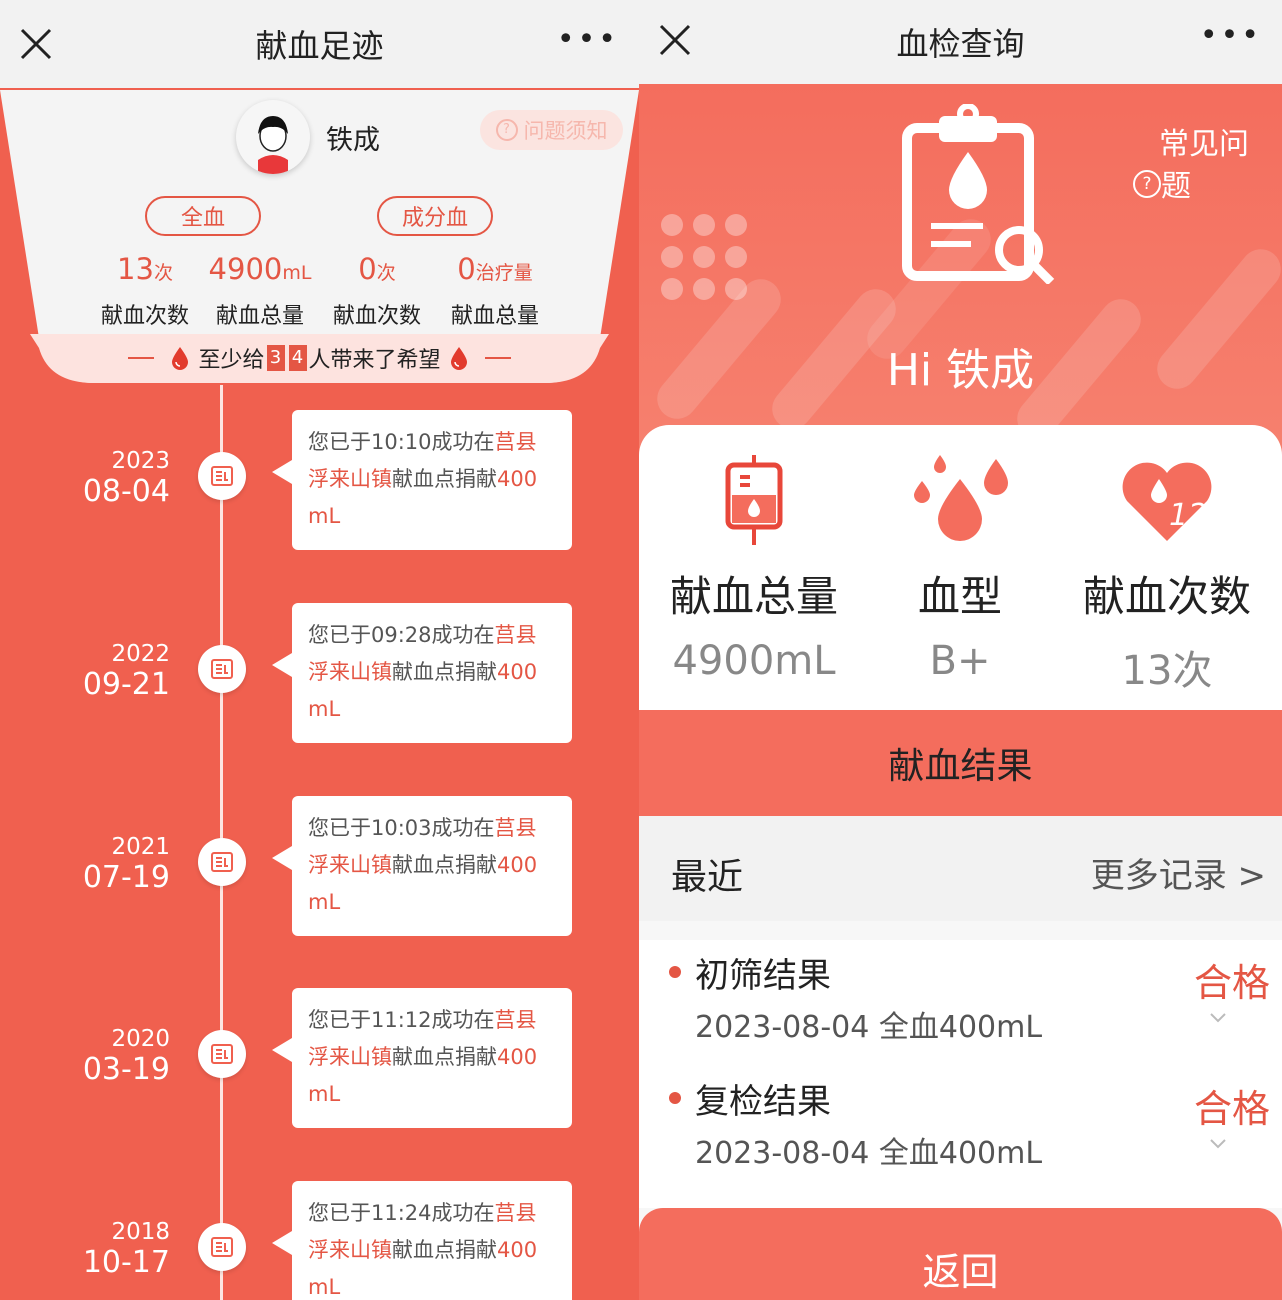 Image resolution: width=1282 pixels, height=1300 pixels. I want to click on stat-whole-count: 13次, so click(145, 269).